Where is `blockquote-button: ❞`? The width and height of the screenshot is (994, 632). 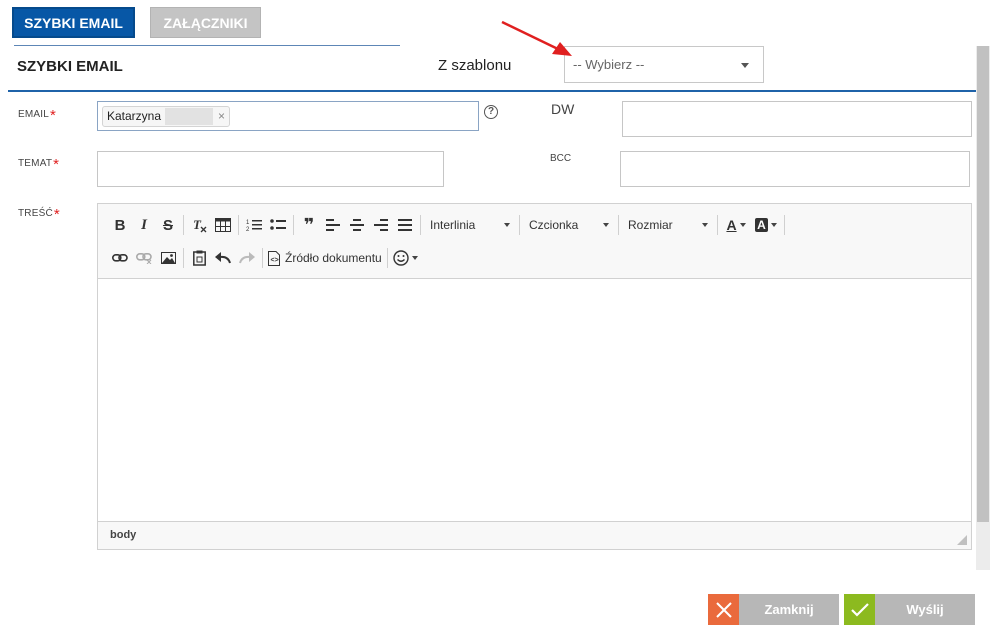 blockquote-button: ❞ is located at coordinates (309, 225).